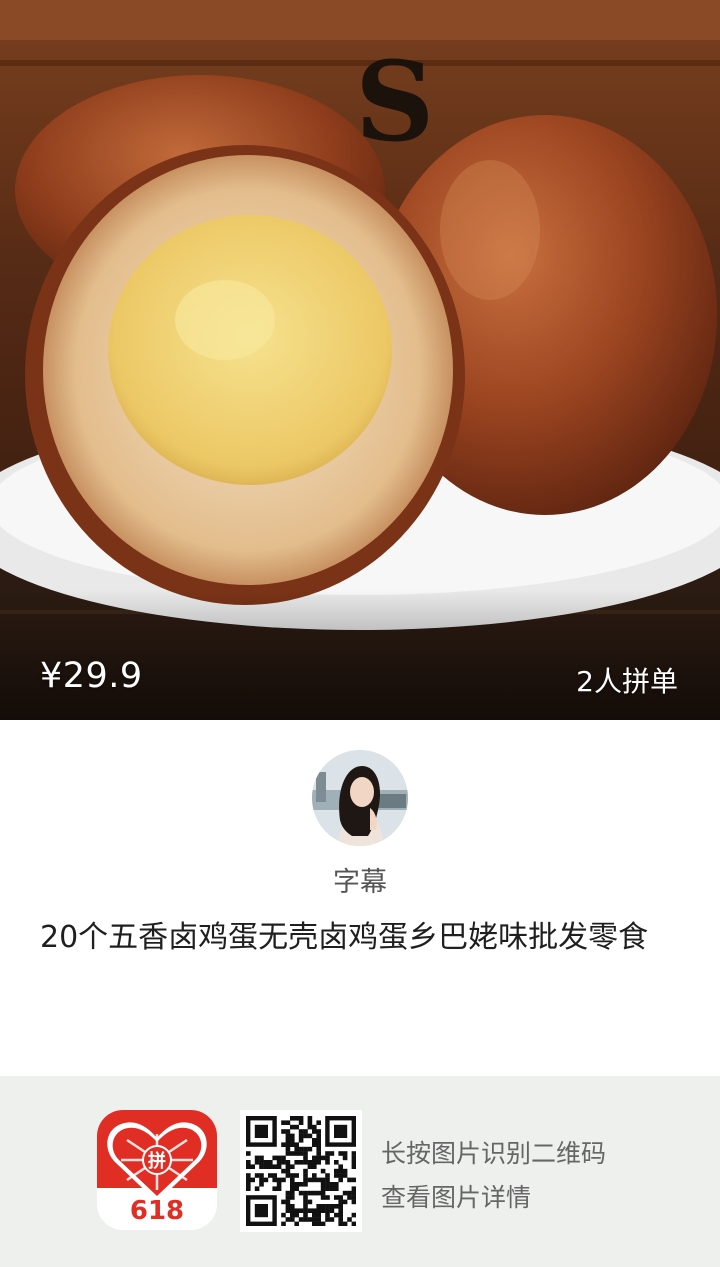  Describe the element at coordinates (494, 1153) in the screenshot. I see `qr-hint-line1: 长按图片识别二维码` at that location.